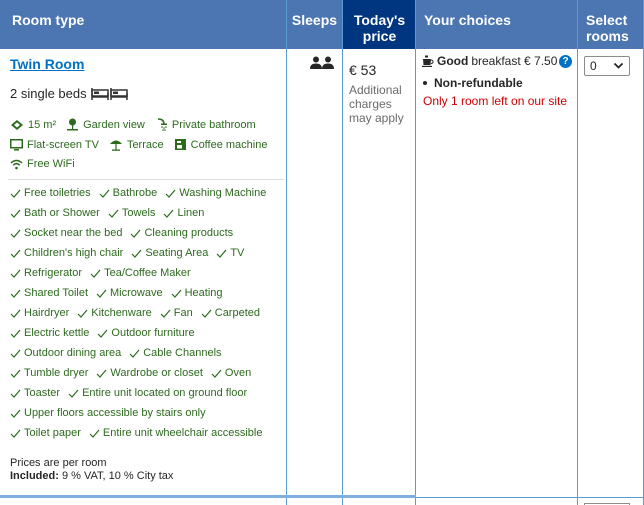  Describe the element at coordinates (46, 273) in the screenshot. I see `amenity-item: Refrigerator` at that location.